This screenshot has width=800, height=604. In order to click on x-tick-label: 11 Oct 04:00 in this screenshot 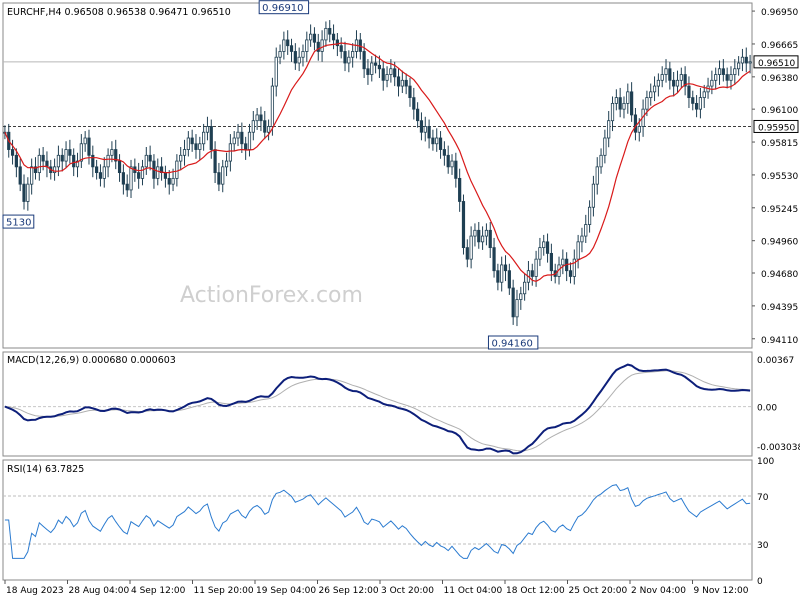, I will do `click(473, 591)`.